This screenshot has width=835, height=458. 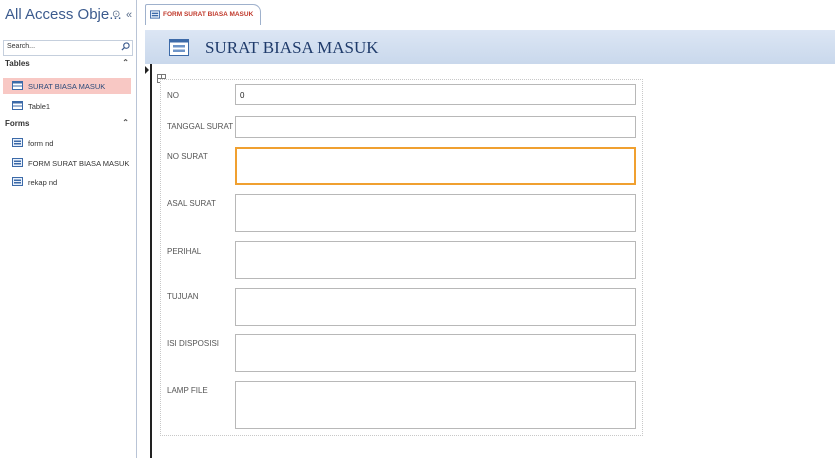 What do you see at coordinates (435, 166) in the screenshot?
I see `input-no-surat` at bounding box center [435, 166].